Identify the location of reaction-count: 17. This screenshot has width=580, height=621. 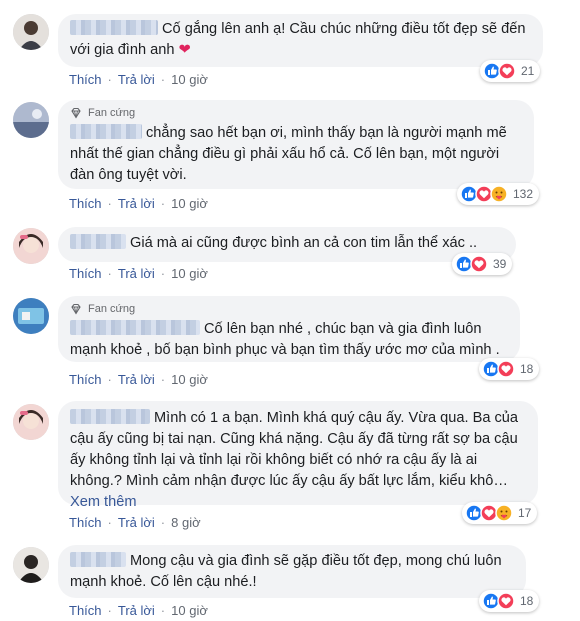
(525, 513).